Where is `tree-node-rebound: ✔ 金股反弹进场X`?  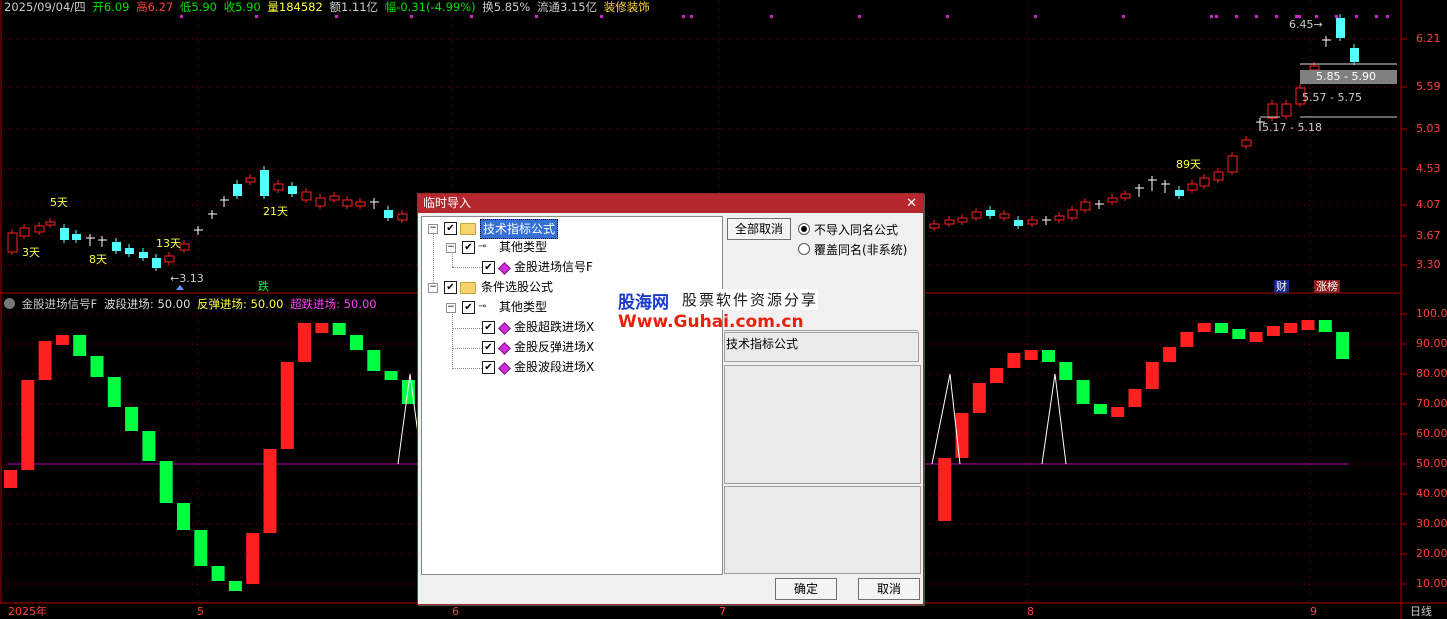
tree-node-rebound: ✔ 金股反弹进场X is located at coordinates (595, 347).